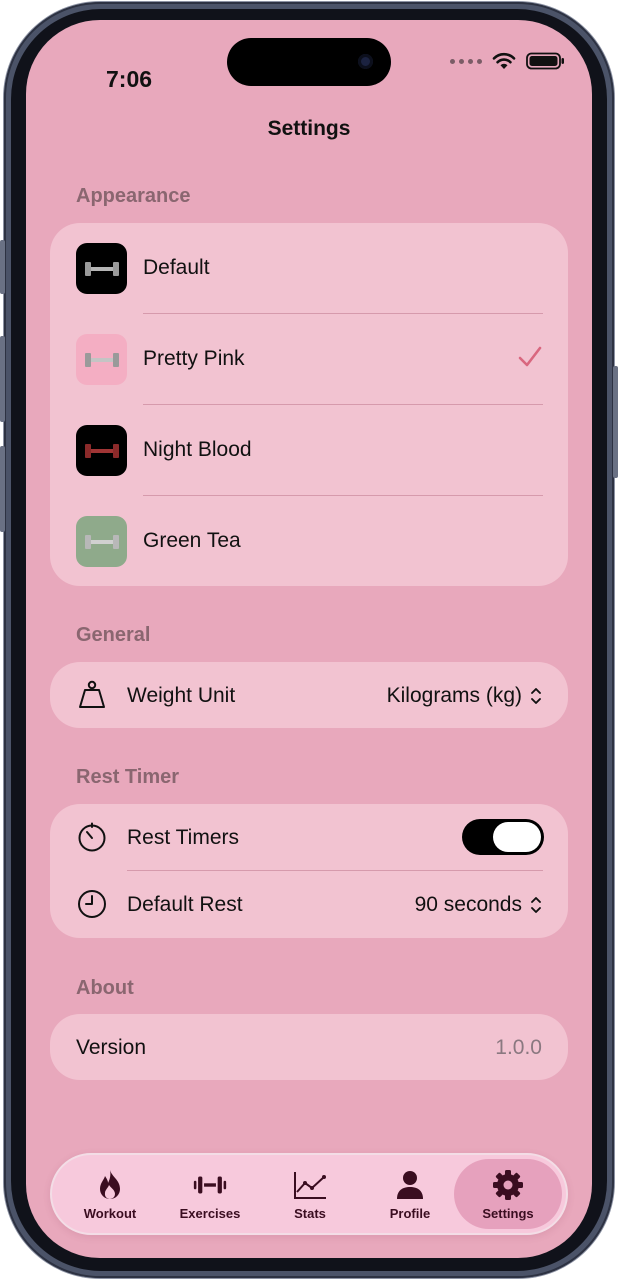 This screenshot has width=618, height=1280. What do you see at coordinates (176, 267) in the screenshot?
I see `theme-label-default: Default` at bounding box center [176, 267].